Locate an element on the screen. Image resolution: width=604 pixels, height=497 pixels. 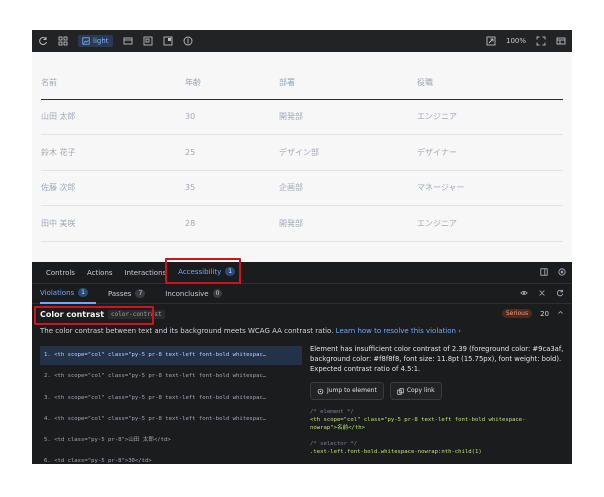
a11y-subtabs: Violations 1 Passes 7 Inconclusive 0 is located at coordinates (302, 294).